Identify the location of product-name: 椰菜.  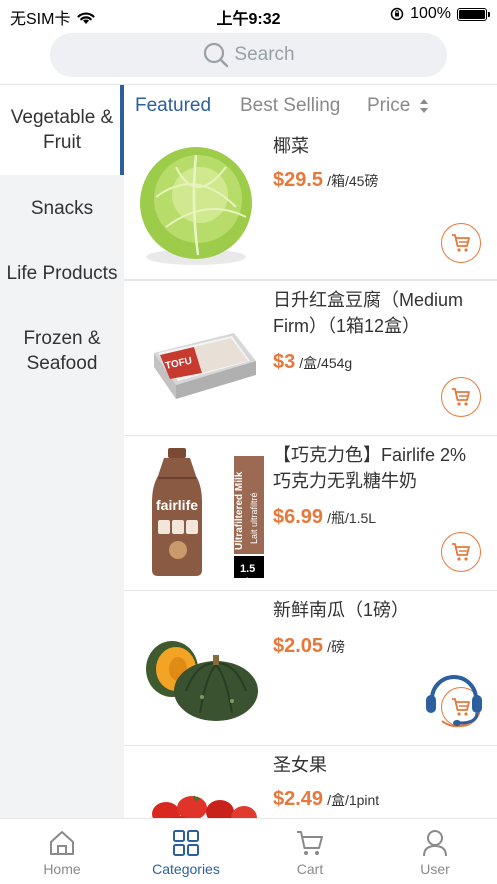
(291, 146).